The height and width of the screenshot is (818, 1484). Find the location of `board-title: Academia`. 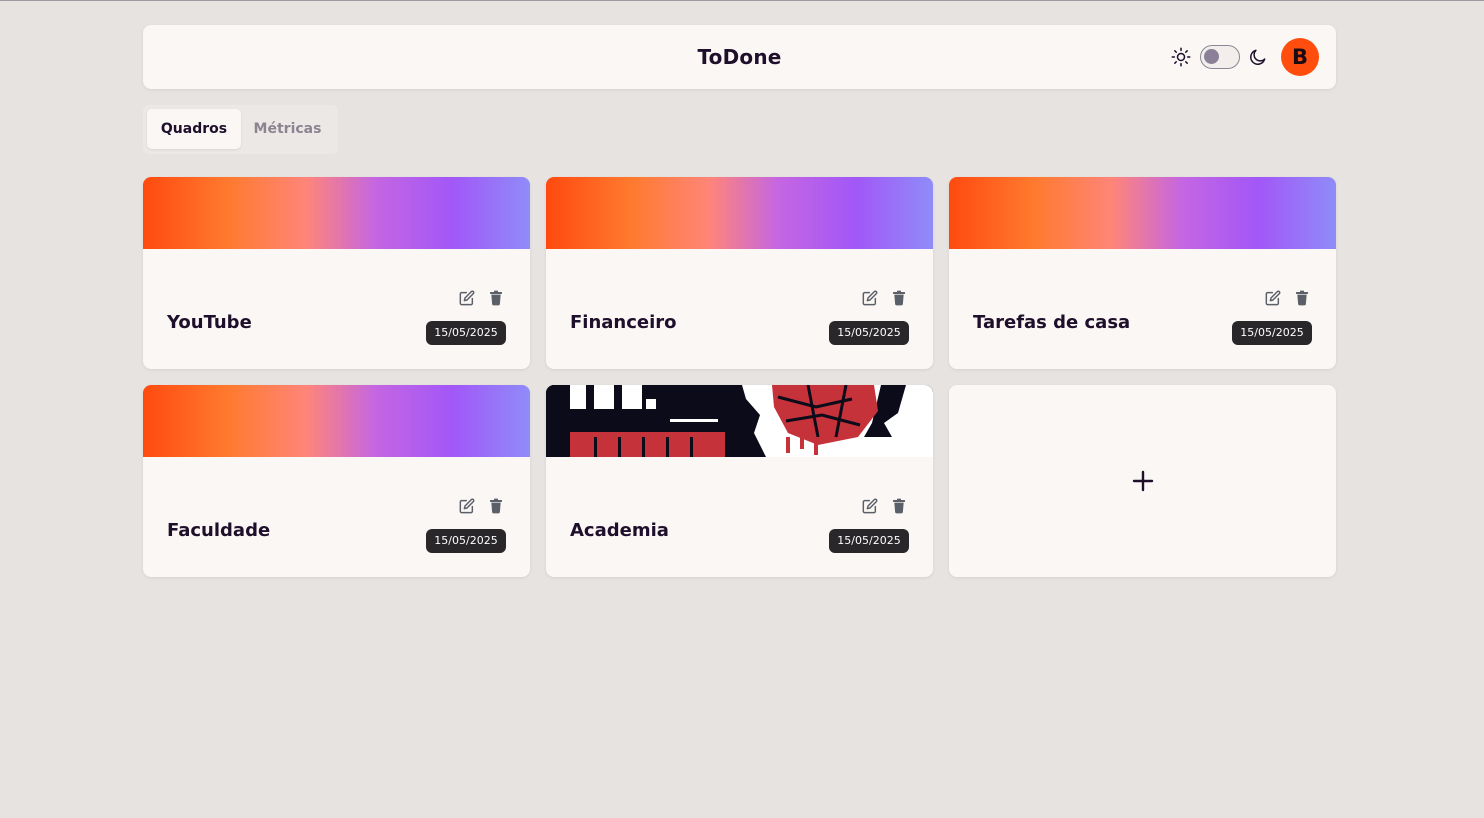

board-title: Academia is located at coordinates (619, 530).